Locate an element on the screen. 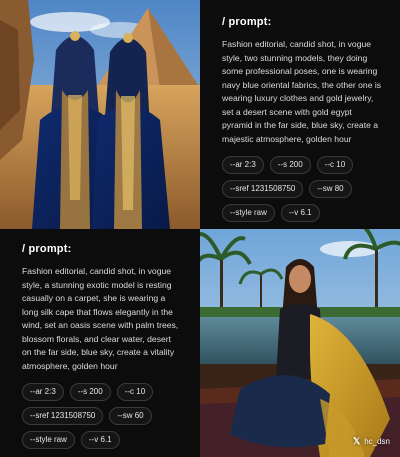 The height and width of the screenshot is (457, 400). credit-badge: 𝕏 hc_dsn is located at coordinates (371, 441).